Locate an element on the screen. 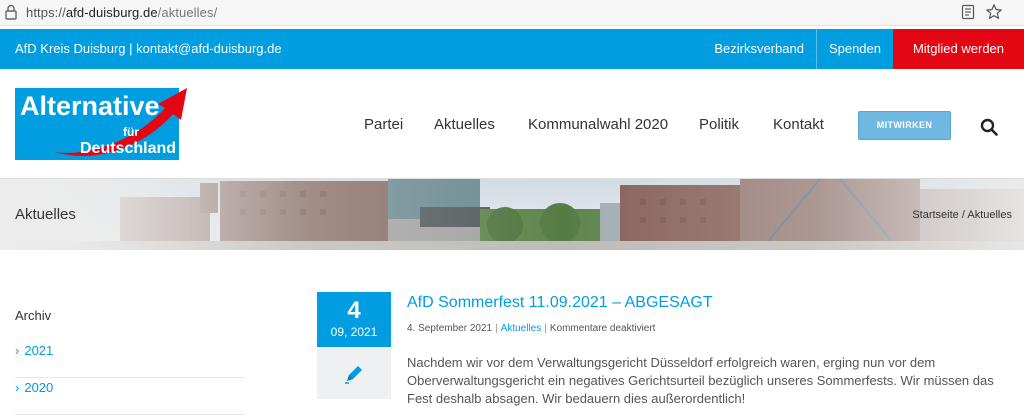  breadcrumb: Startseite / Aktuelles is located at coordinates (962, 215).